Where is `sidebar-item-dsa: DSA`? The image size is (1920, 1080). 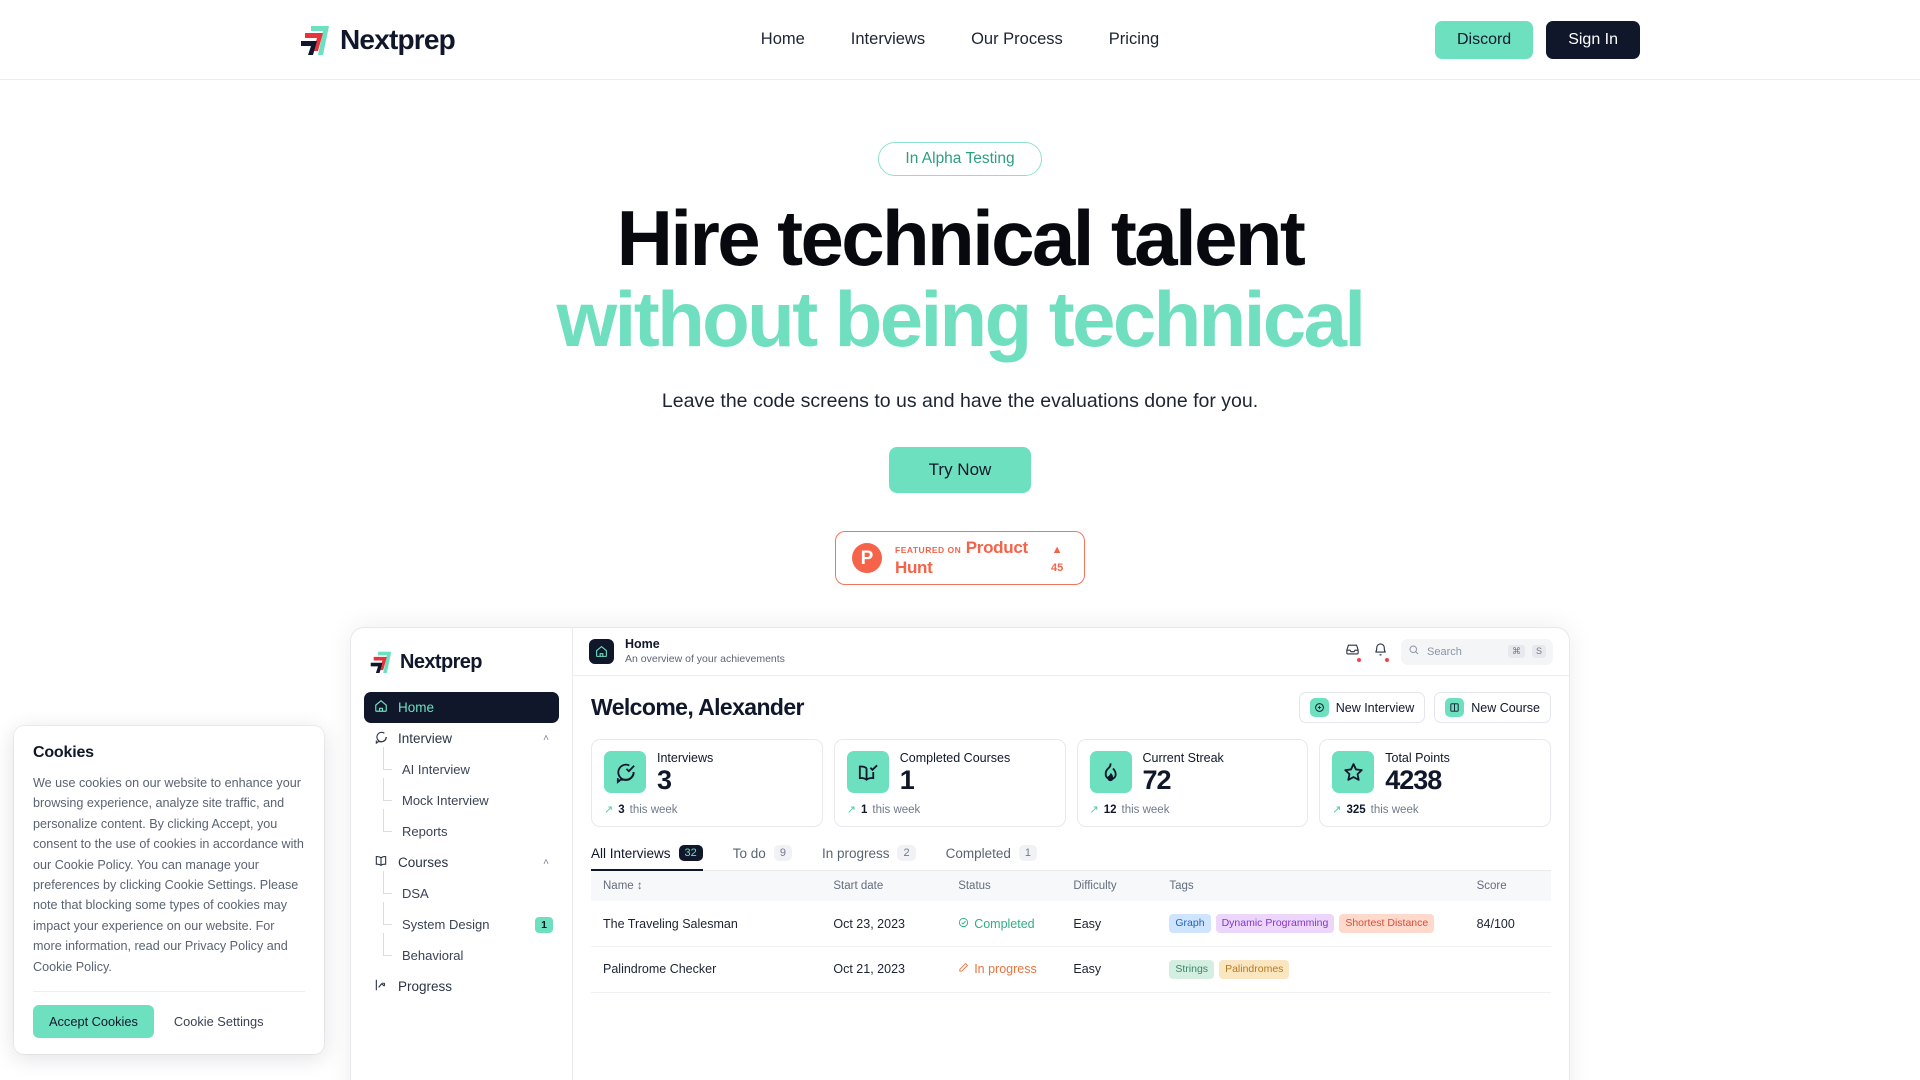
sidebar-item-dsa: DSA is located at coordinates (461, 890).